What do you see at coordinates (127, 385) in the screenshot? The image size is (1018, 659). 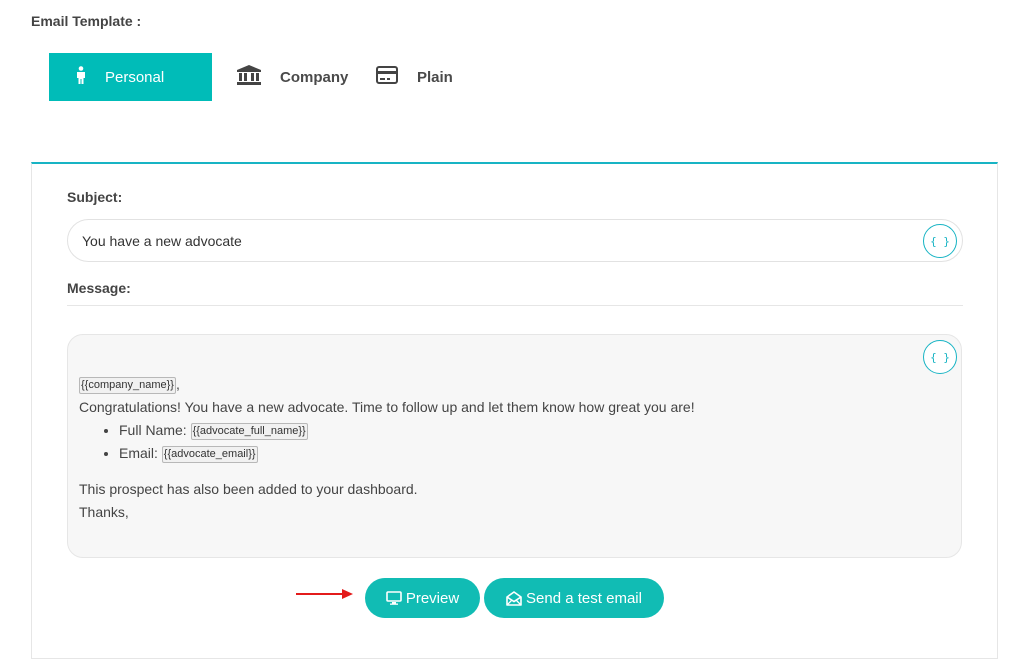 I see `company-name-tag: {{company_name}}` at bounding box center [127, 385].